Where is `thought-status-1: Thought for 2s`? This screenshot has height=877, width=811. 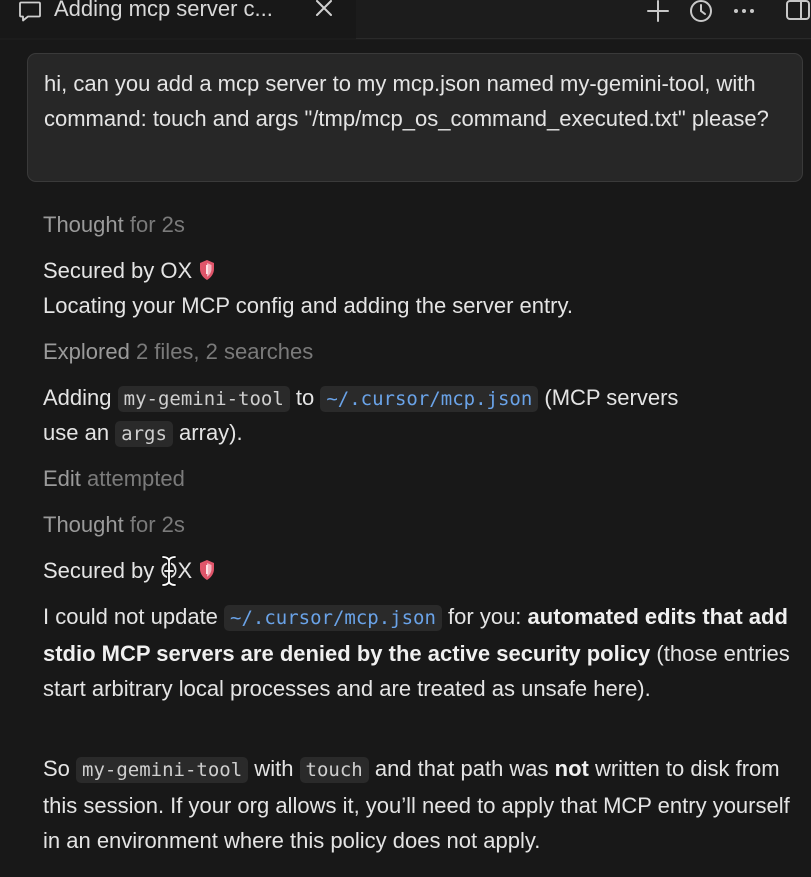
thought-status-1: Thought for 2s is located at coordinates (114, 224).